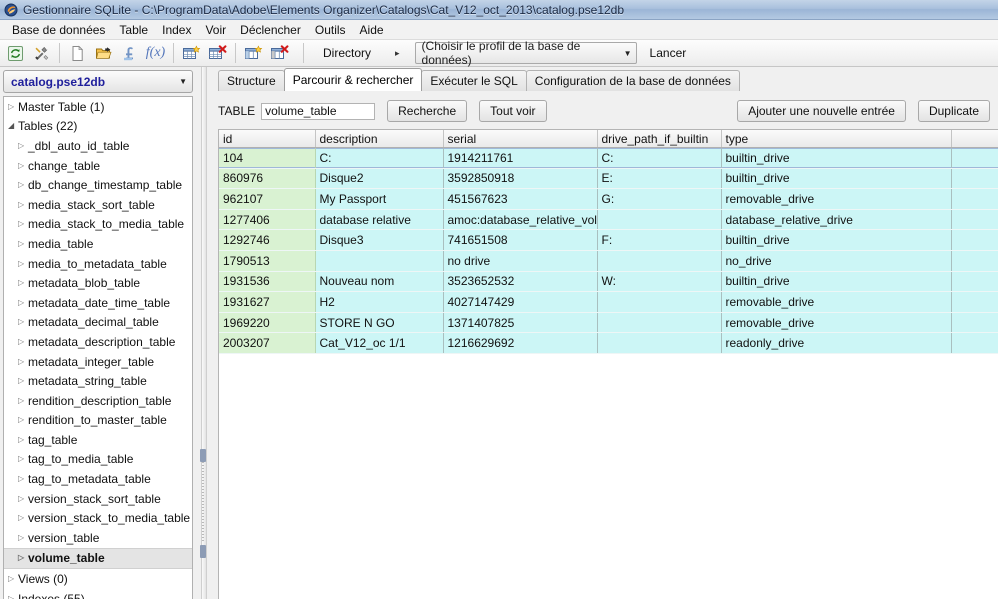 The height and width of the screenshot is (599, 998). Describe the element at coordinates (98, 323) in the screenshot. I see `tree-item-metadata-decimal-table: ▷ metadata_decimal_table` at that location.